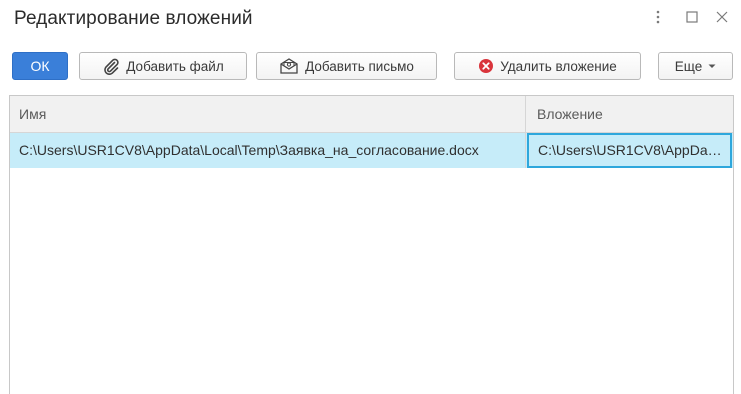 The image size is (741, 394). Describe the element at coordinates (486, 66) in the screenshot. I see `delete-circle-icon` at that location.